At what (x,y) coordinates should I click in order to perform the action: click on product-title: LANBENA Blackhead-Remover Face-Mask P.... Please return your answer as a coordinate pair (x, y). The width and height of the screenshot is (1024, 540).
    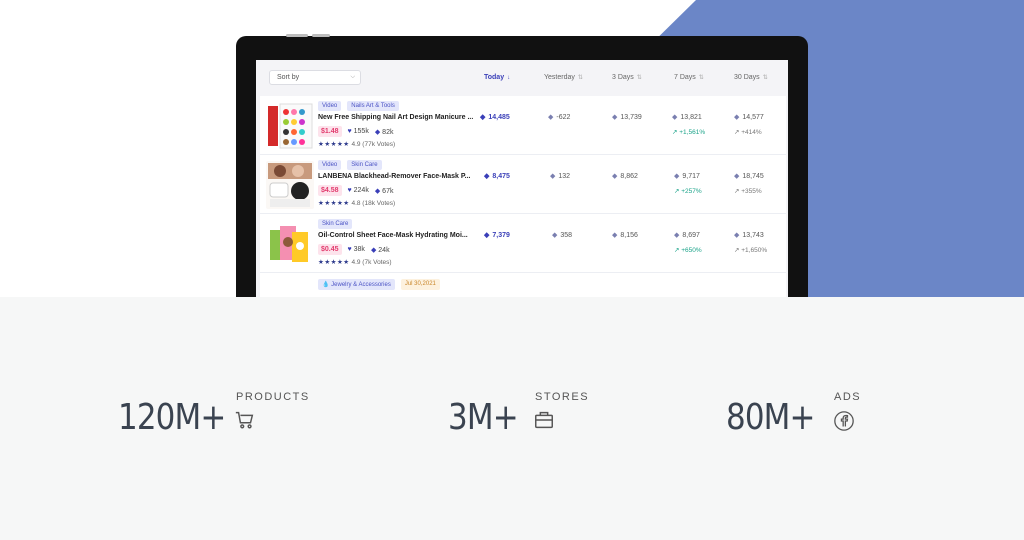
    Looking at the image, I should click on (394, 176).